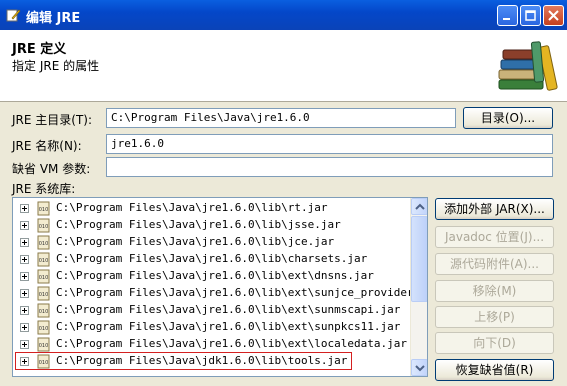 Image resolution: width=567 pixels, height=386 pixels. I want to click on library-books-icon, so click(528, 66).